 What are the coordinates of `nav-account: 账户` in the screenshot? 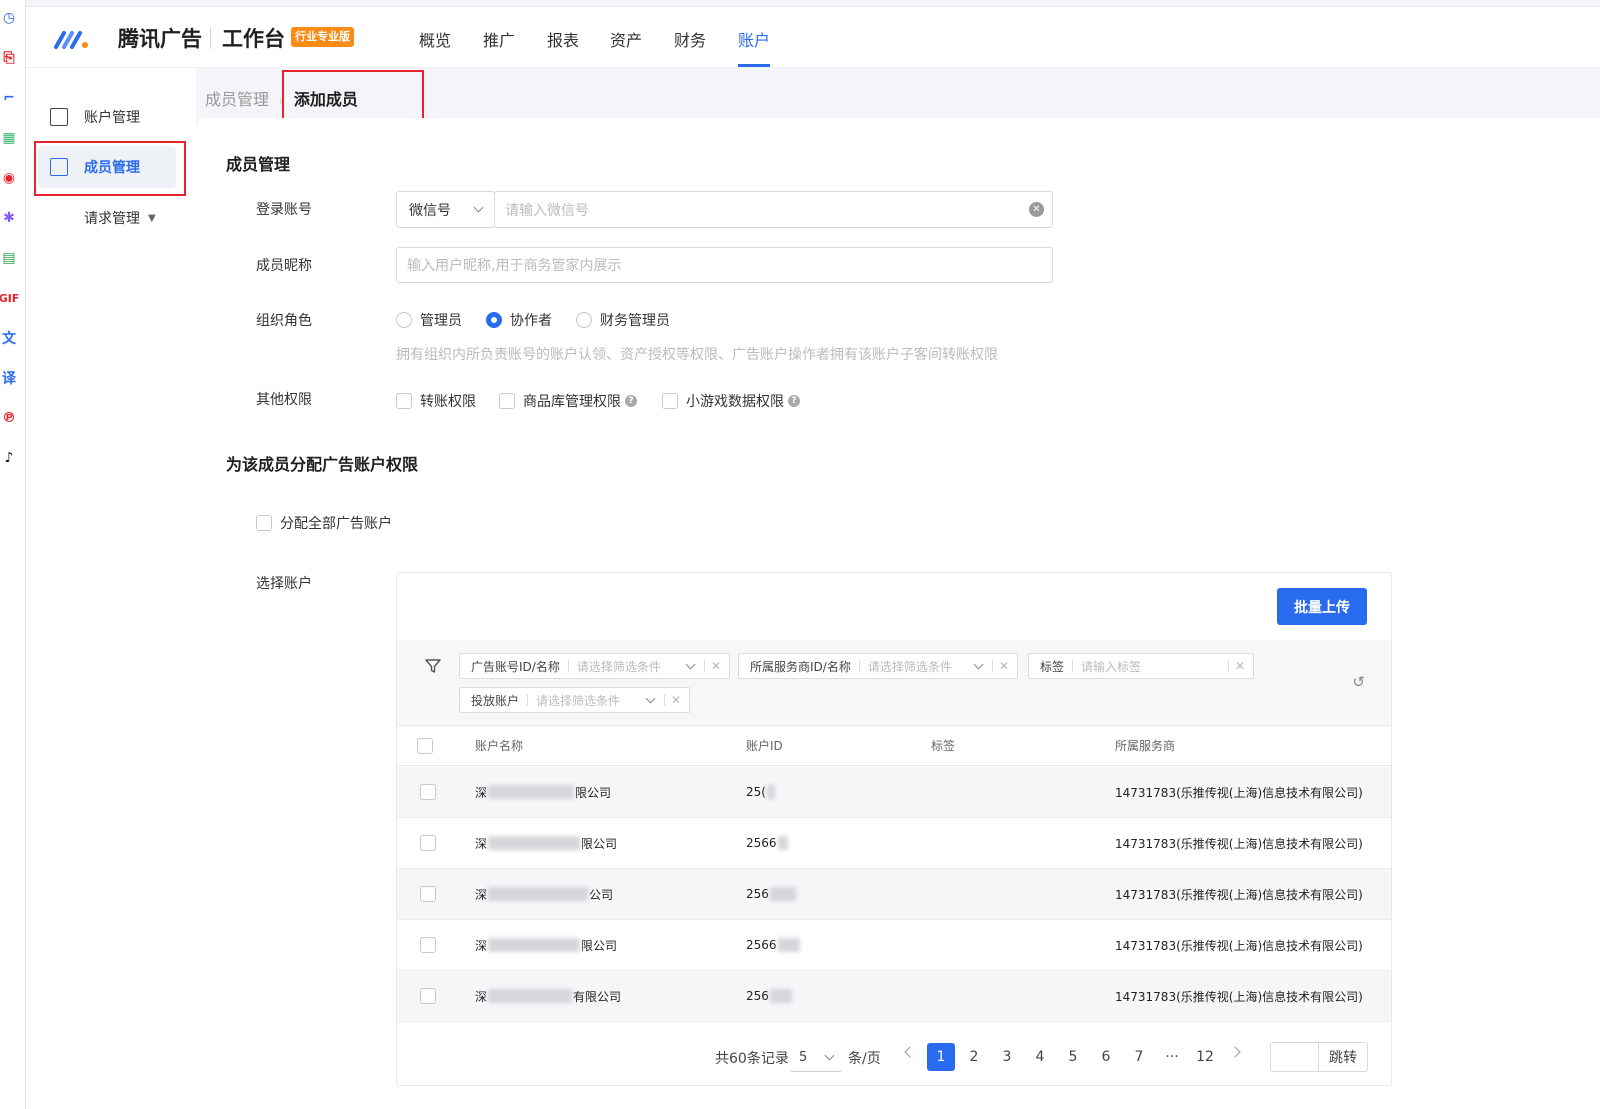 It's located at (754, 39).